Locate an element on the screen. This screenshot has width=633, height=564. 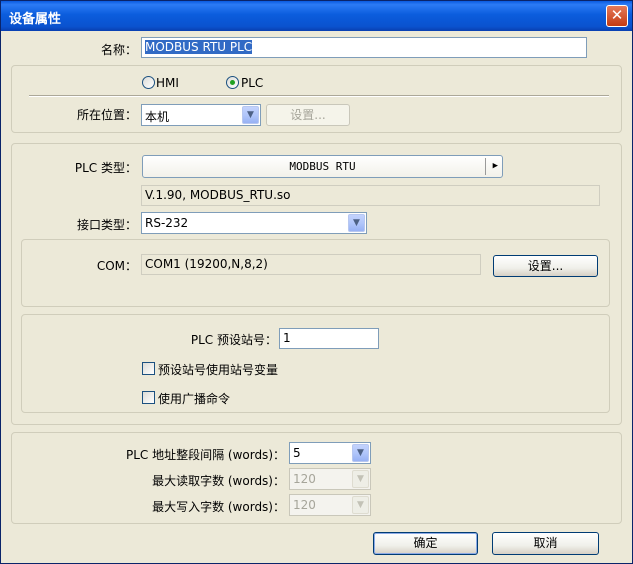
plc-radio is located at coordinates (232, 82).